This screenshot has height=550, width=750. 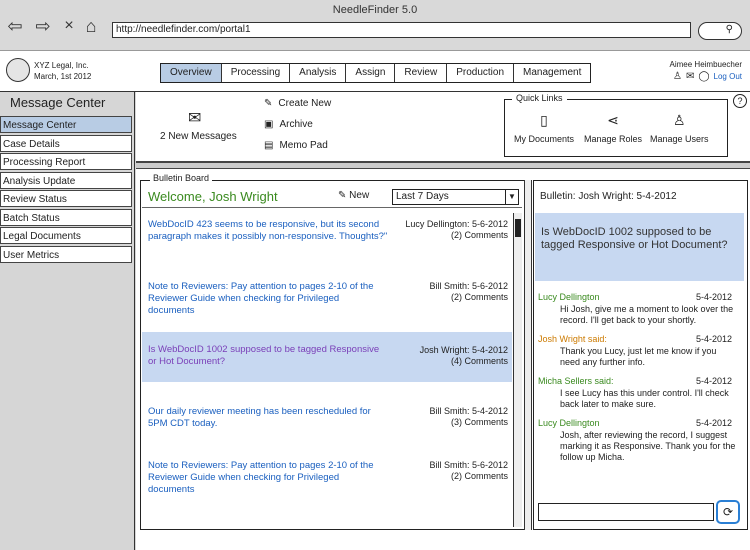 I want to click on post-meta: Lucy Dellington: 5-6-2012 (2) Comments, so click(x=456, y=229).